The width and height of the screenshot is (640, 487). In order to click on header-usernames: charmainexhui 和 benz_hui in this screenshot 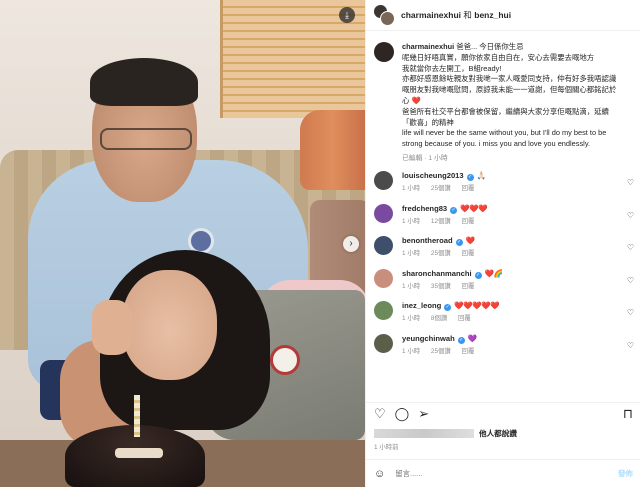, I will do `click(456, 15)`.